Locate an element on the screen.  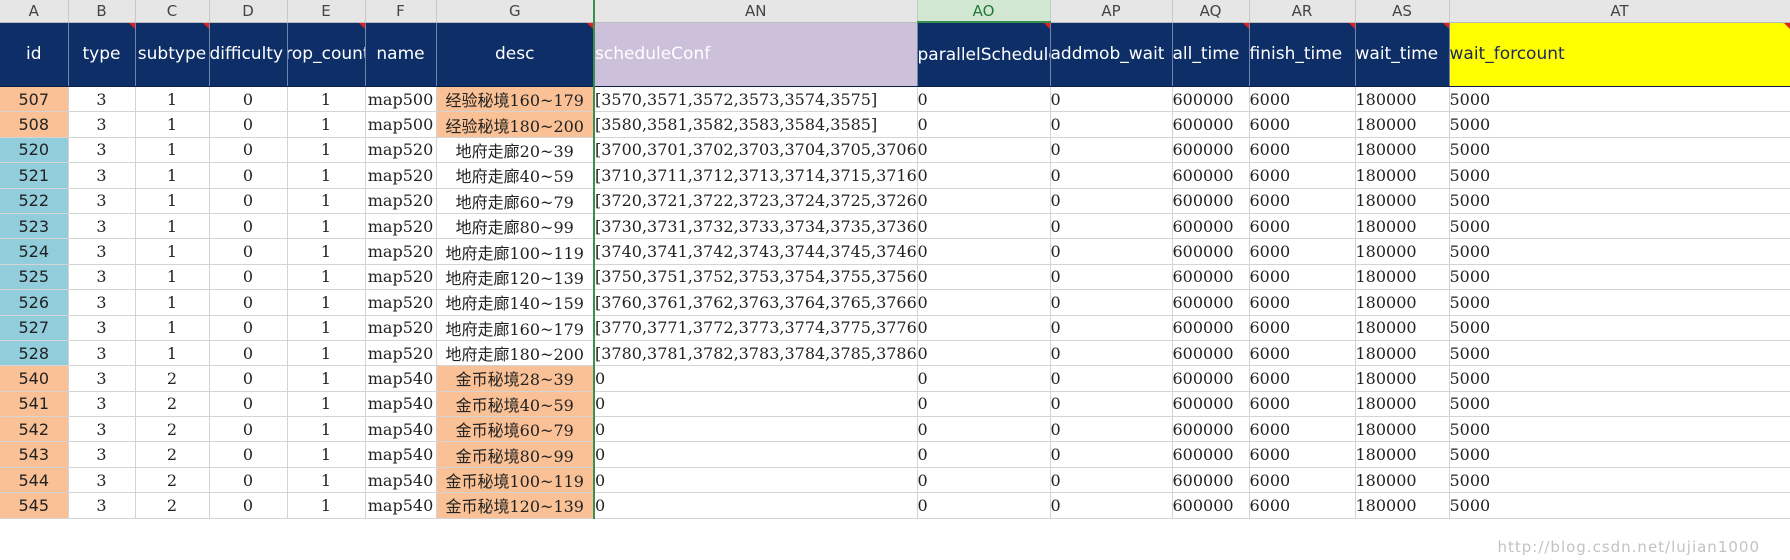
cell-scheduleconf: [3720,3721,3722,3723,3724,3725,3726] is located at coordinates (756, 201).